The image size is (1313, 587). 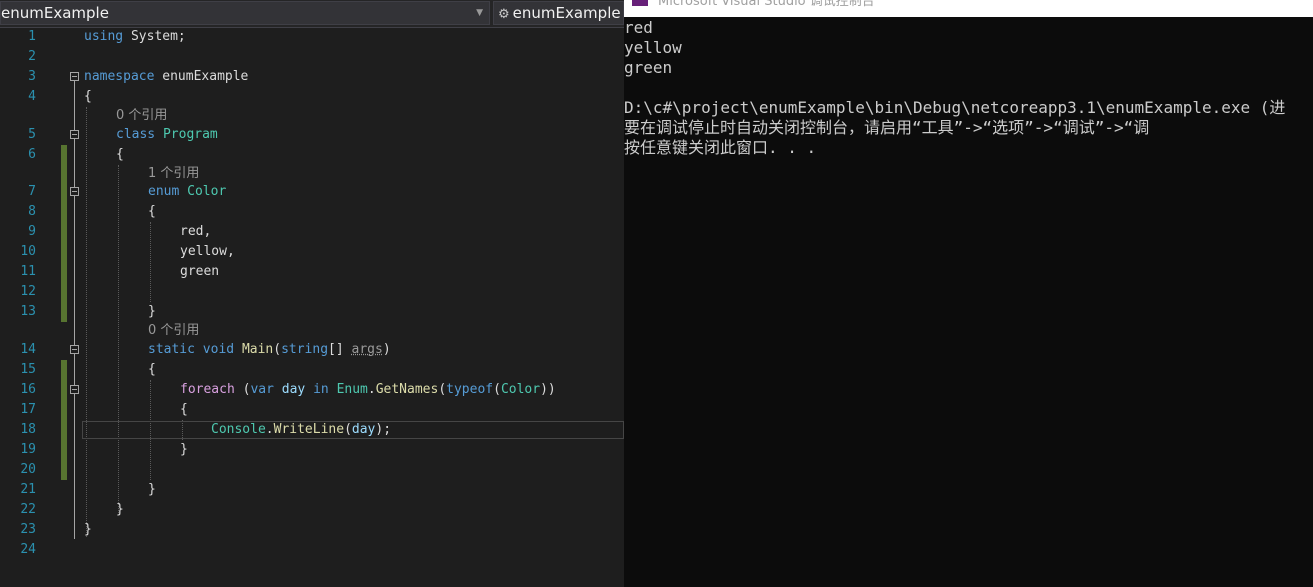 I want to click on chevron-down-icon: ▼, so click(x=479, y=13).